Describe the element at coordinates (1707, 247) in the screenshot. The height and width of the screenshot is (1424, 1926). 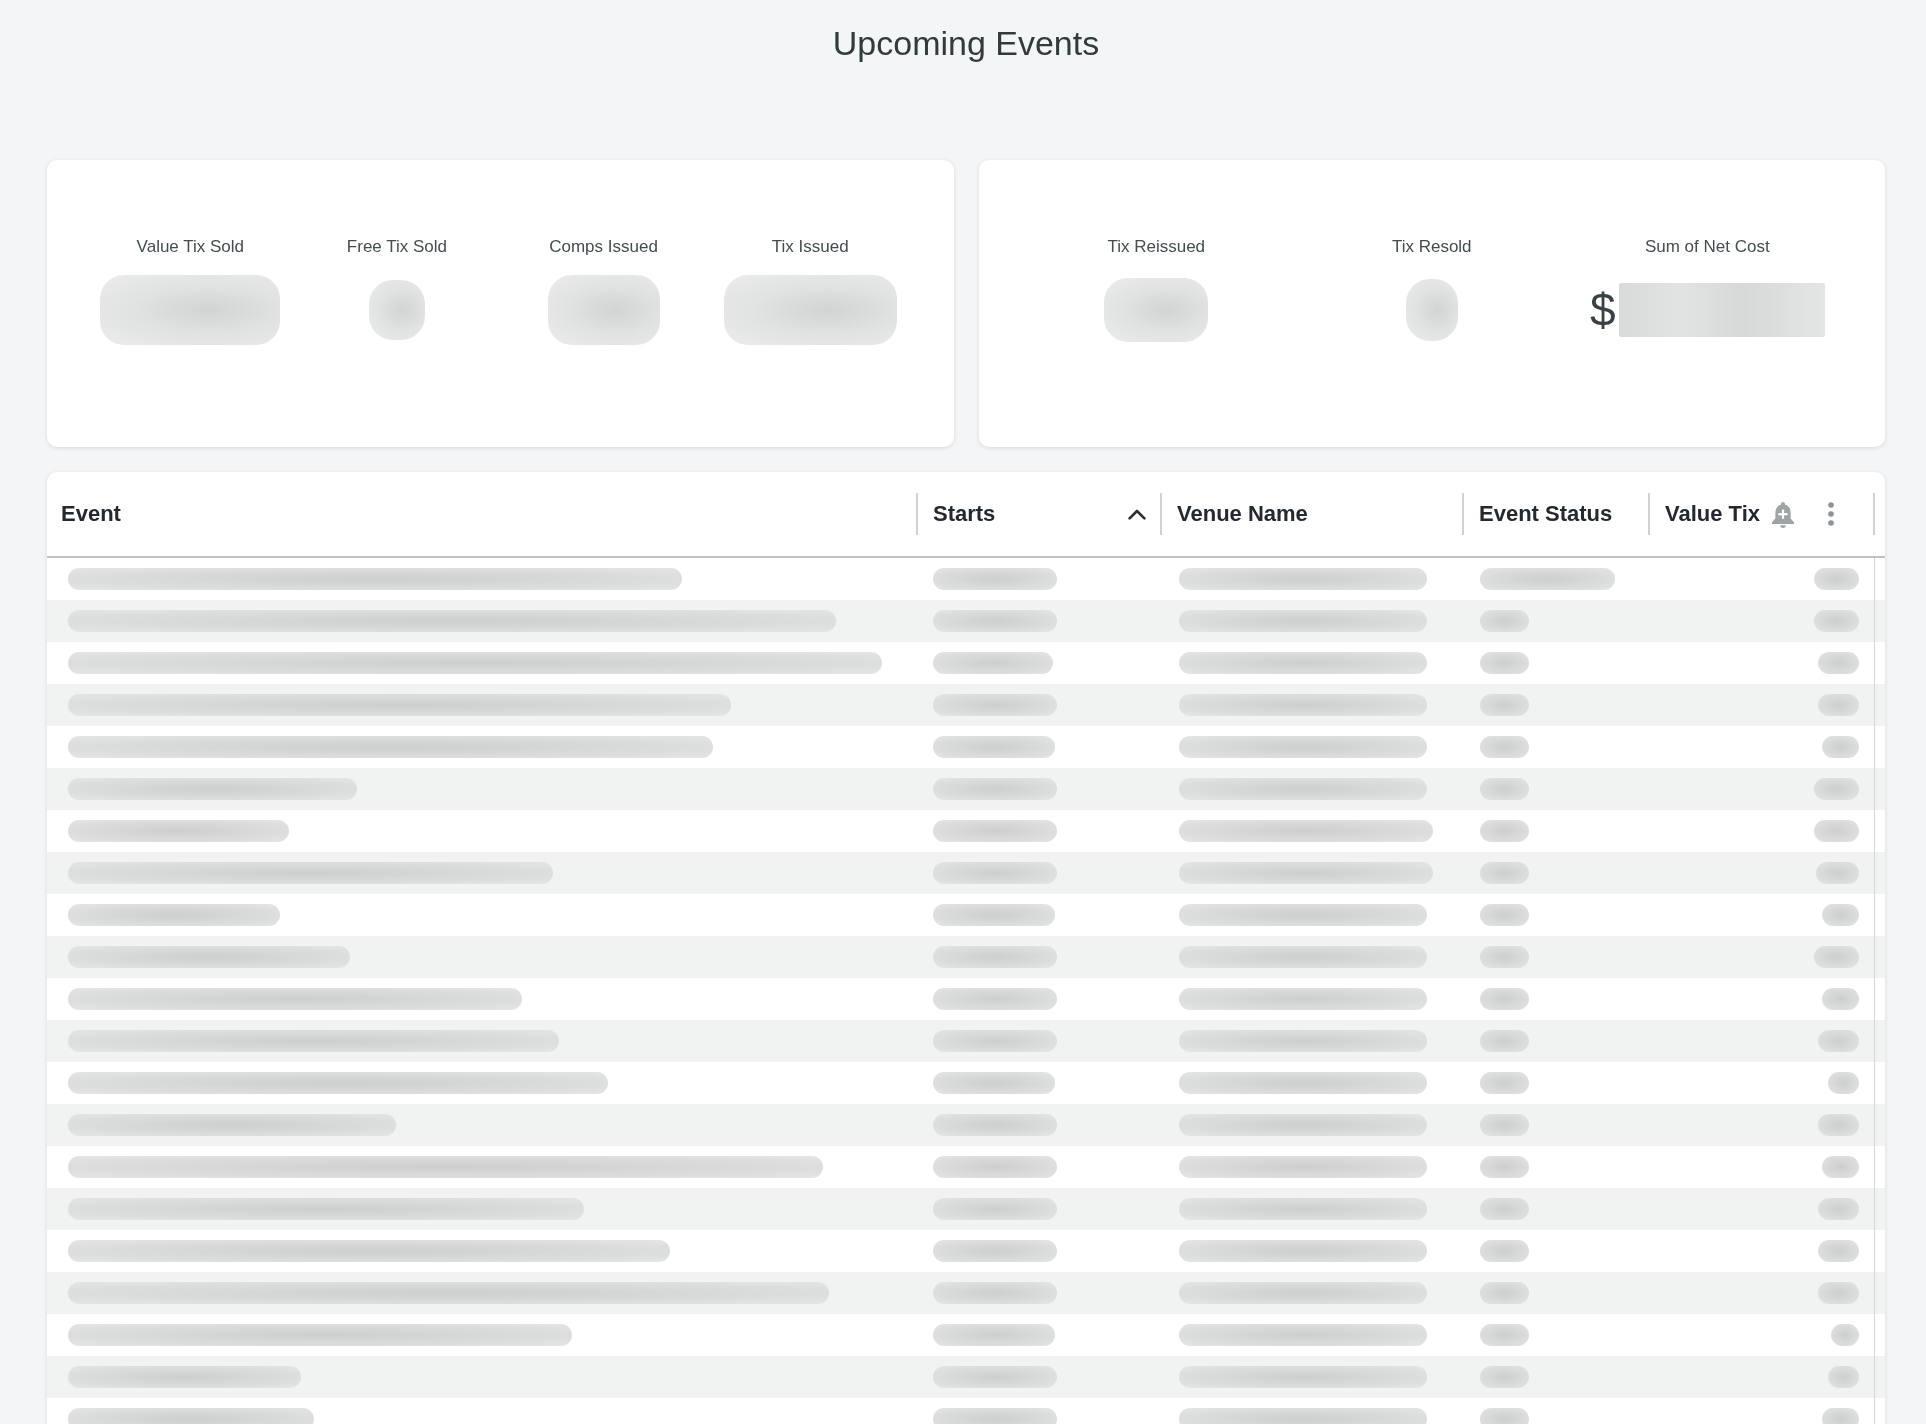
I see `stat-label: Sum of Net Cost` at that location.